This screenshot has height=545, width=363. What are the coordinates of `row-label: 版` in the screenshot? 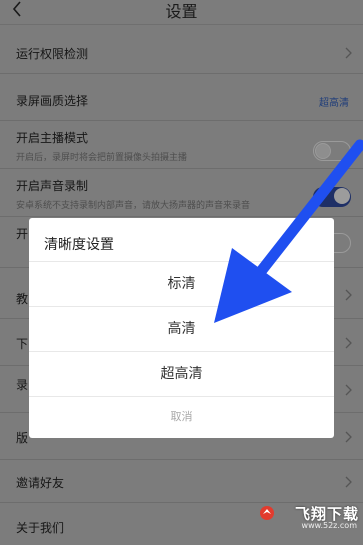 It's located at (22, 438).